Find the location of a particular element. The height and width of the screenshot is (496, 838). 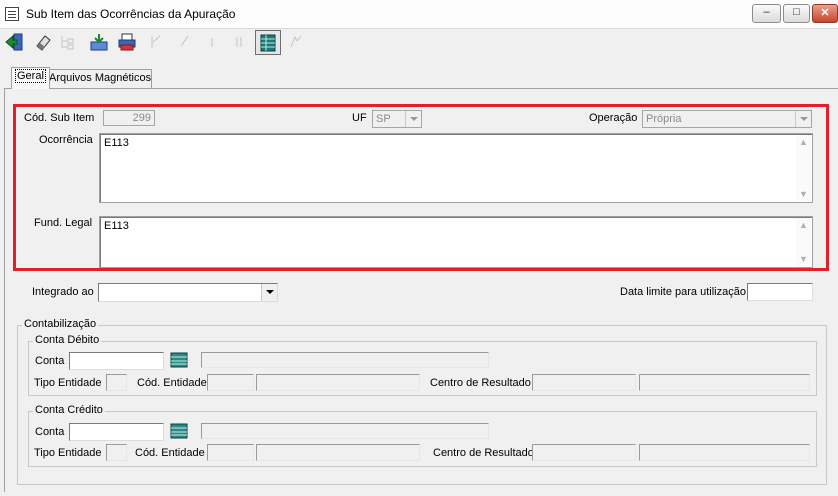

operacao-select: Própria is located at coordinates (727, 119).